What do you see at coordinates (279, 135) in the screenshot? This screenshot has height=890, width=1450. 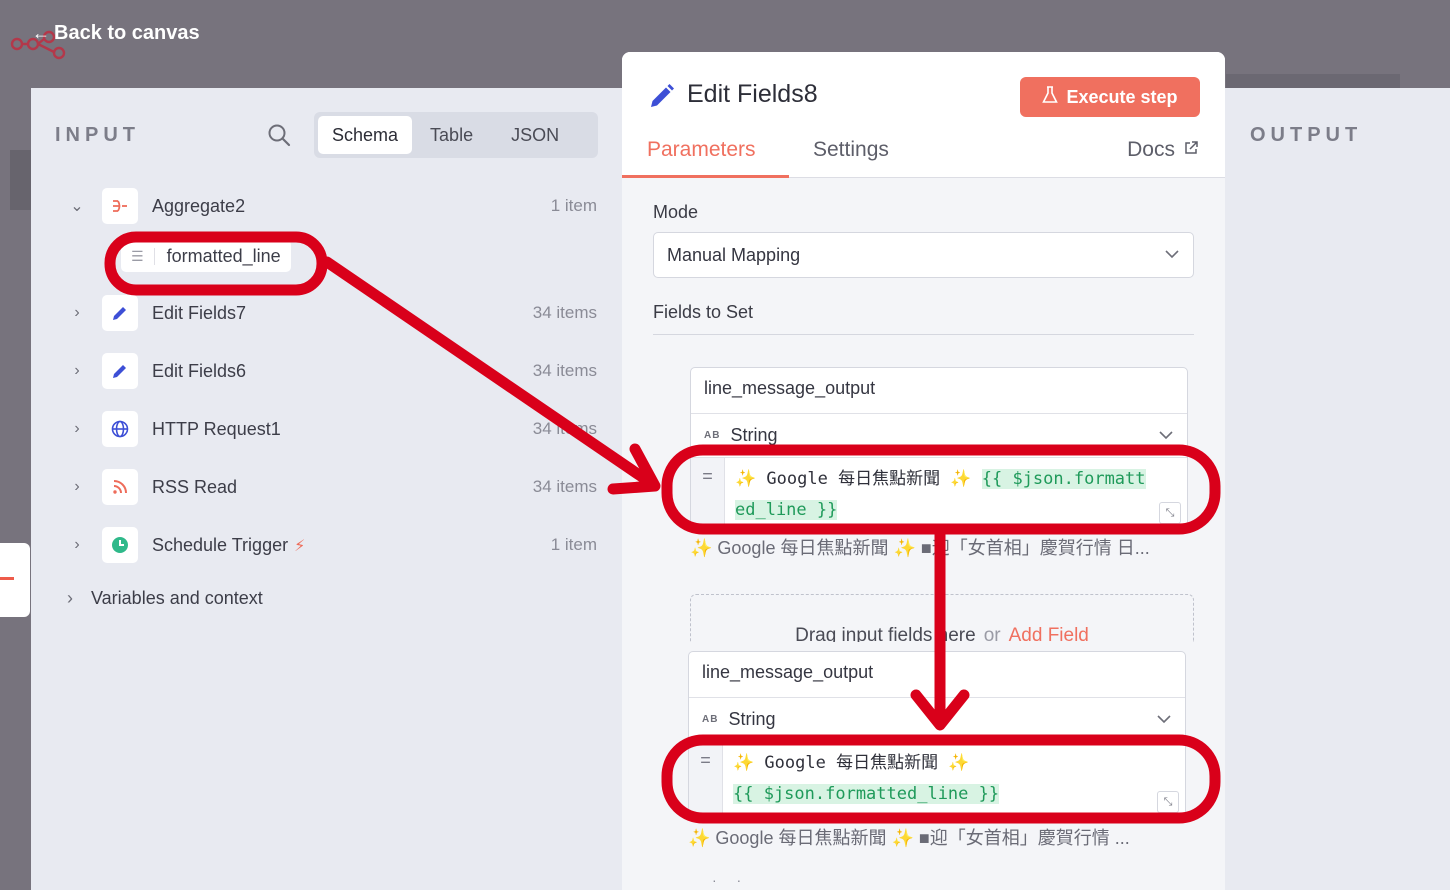 I see `search-icon` at bounding box center [279, 135].